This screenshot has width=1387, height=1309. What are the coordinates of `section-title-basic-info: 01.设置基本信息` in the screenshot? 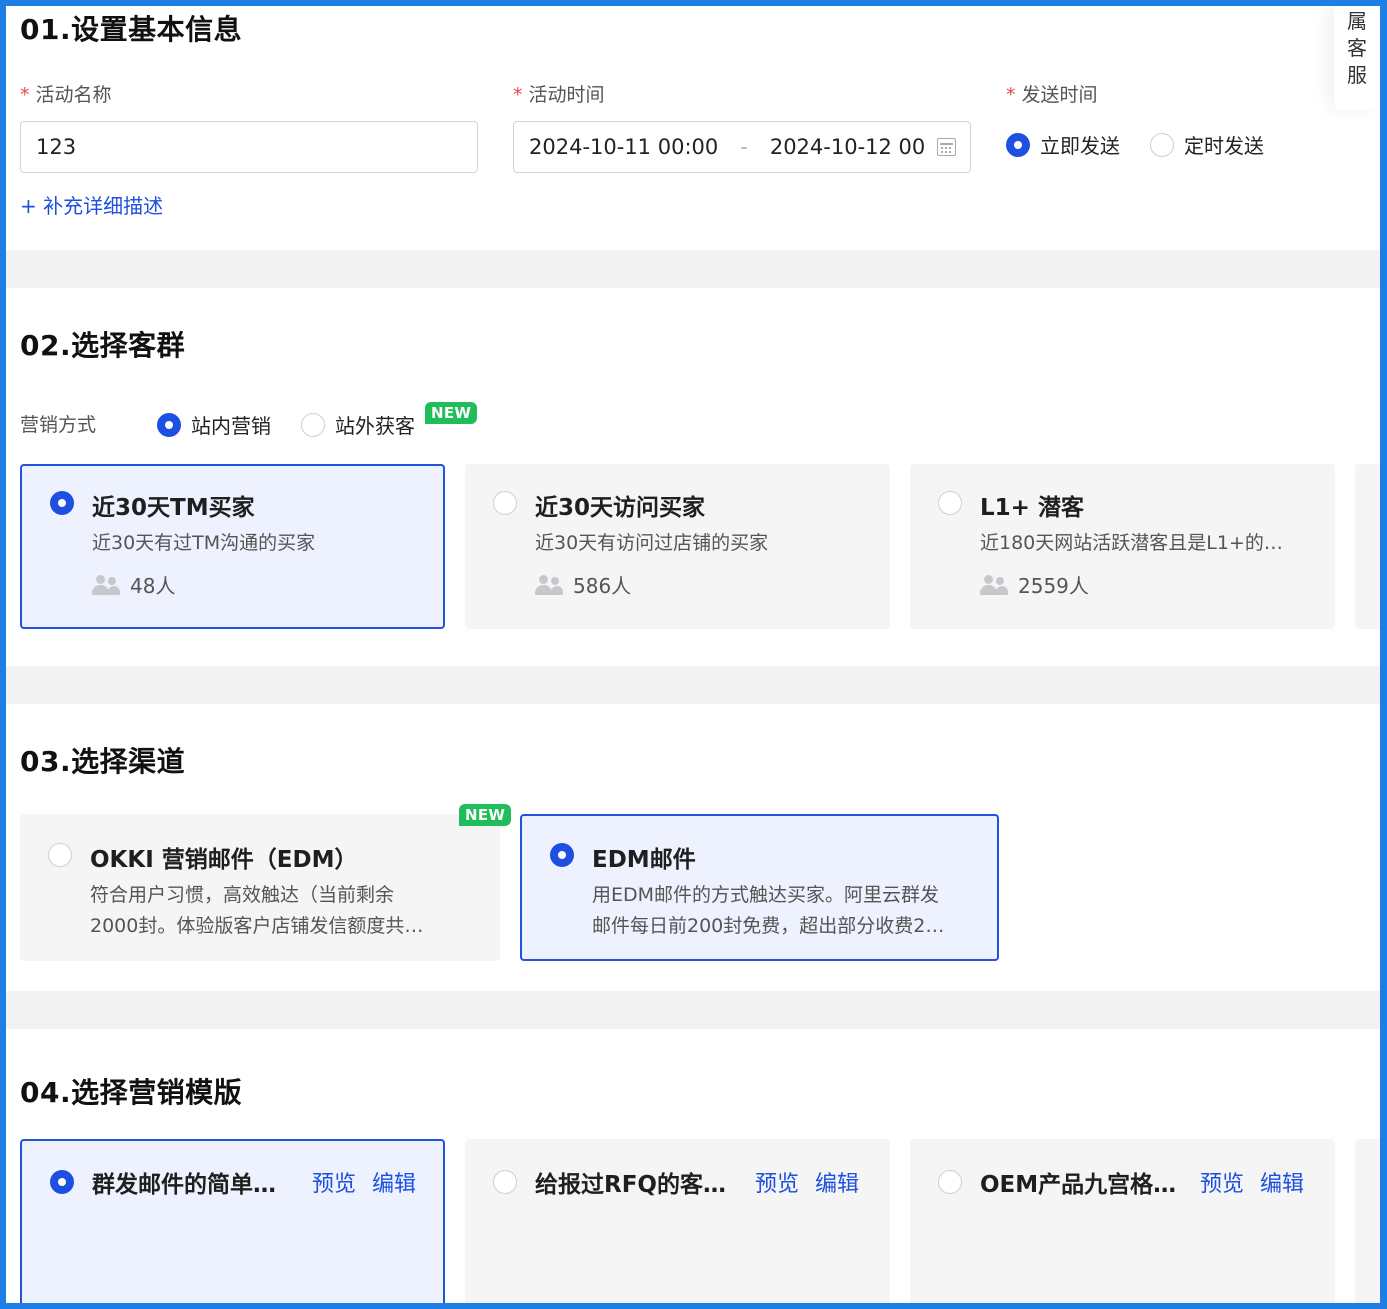 It's located at (131, 29).